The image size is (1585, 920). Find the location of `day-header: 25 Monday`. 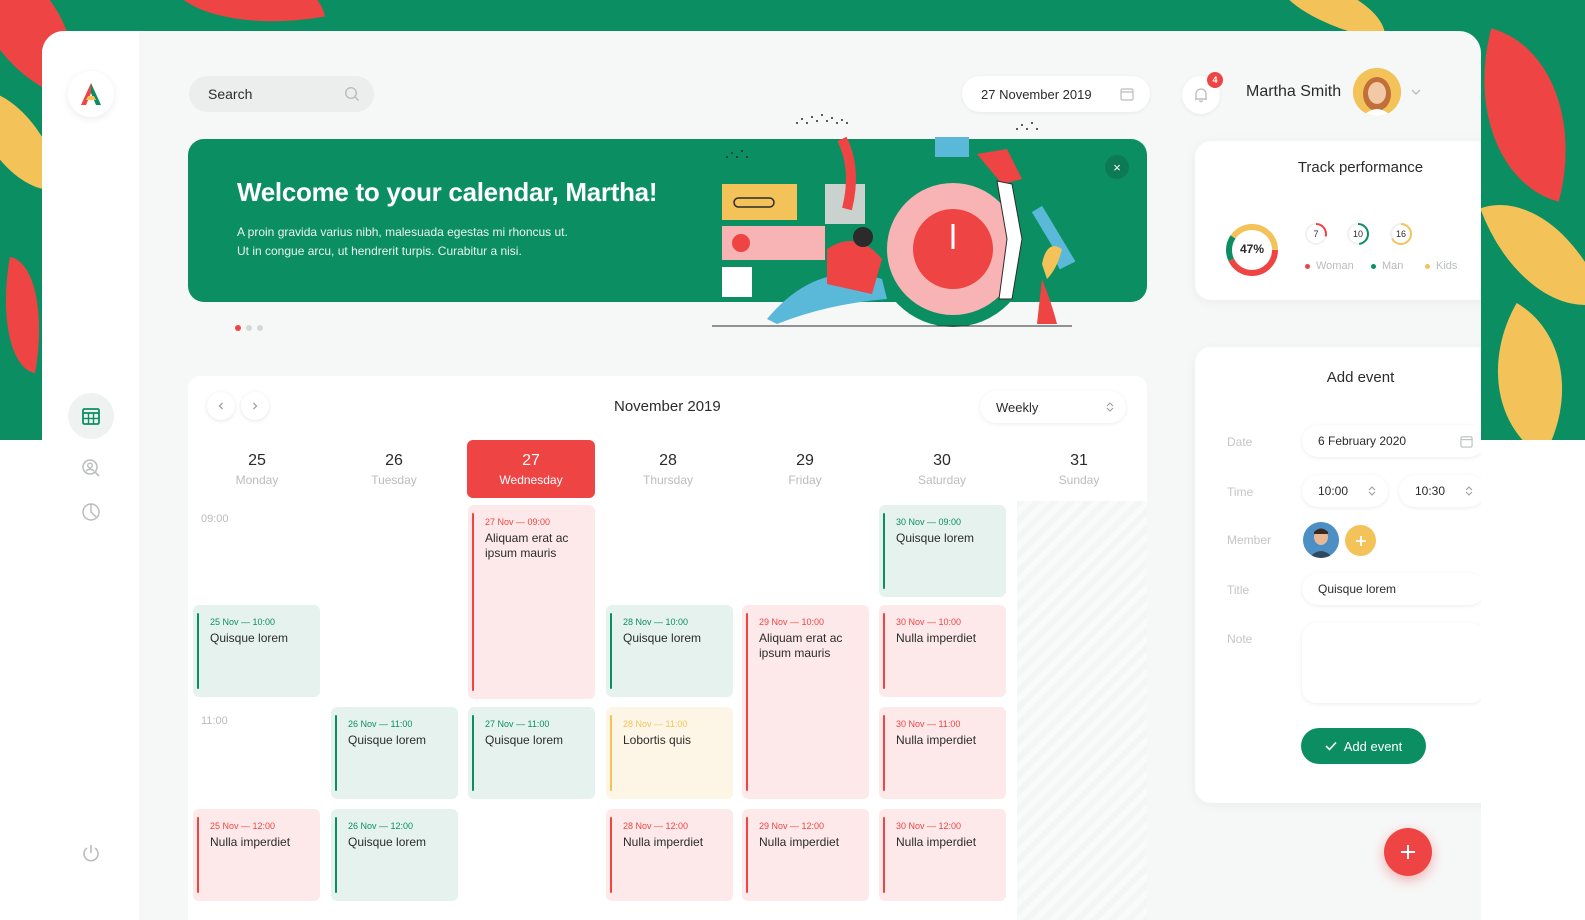

day-header: 25 Monday is located at coordinates (257, 469).